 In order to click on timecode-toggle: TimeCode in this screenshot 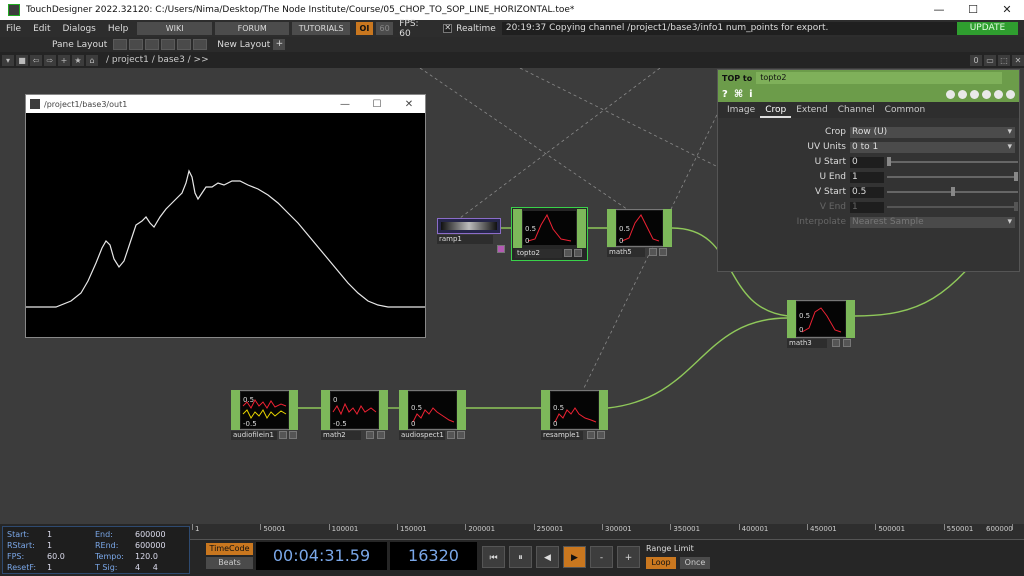, I will do `click(229, 549)`.